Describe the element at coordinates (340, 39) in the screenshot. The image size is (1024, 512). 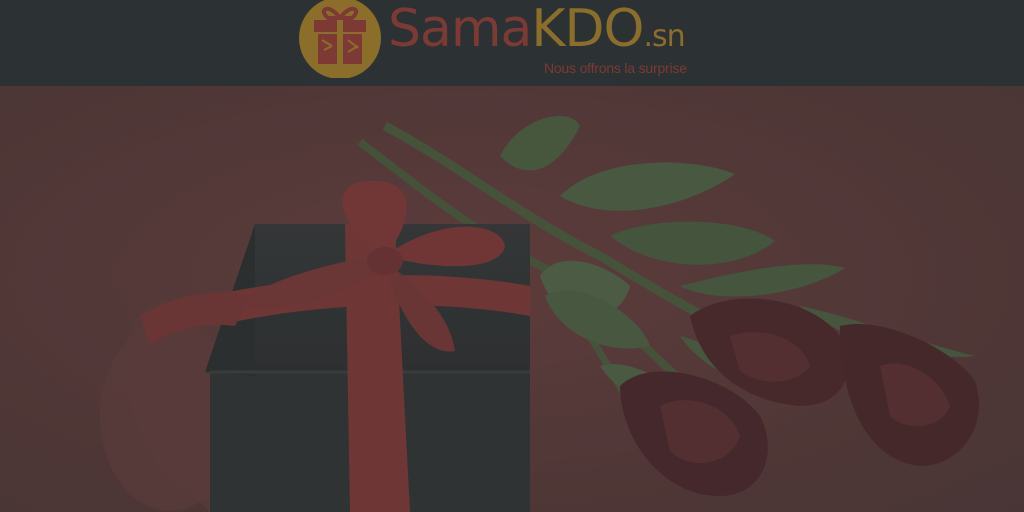
I see `gift-box-icon` at that location.